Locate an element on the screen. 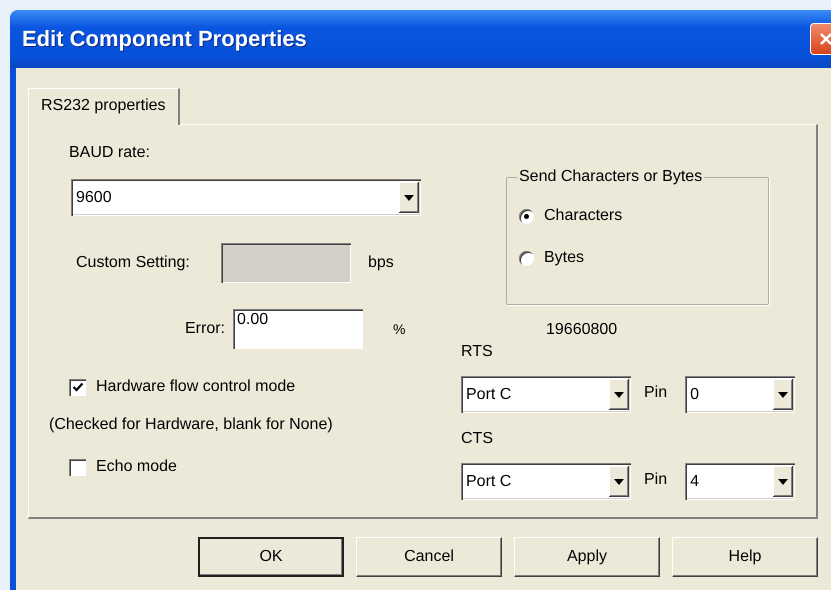  custom-setting-label: Custom Setting: is located at coordinates (133, 263).